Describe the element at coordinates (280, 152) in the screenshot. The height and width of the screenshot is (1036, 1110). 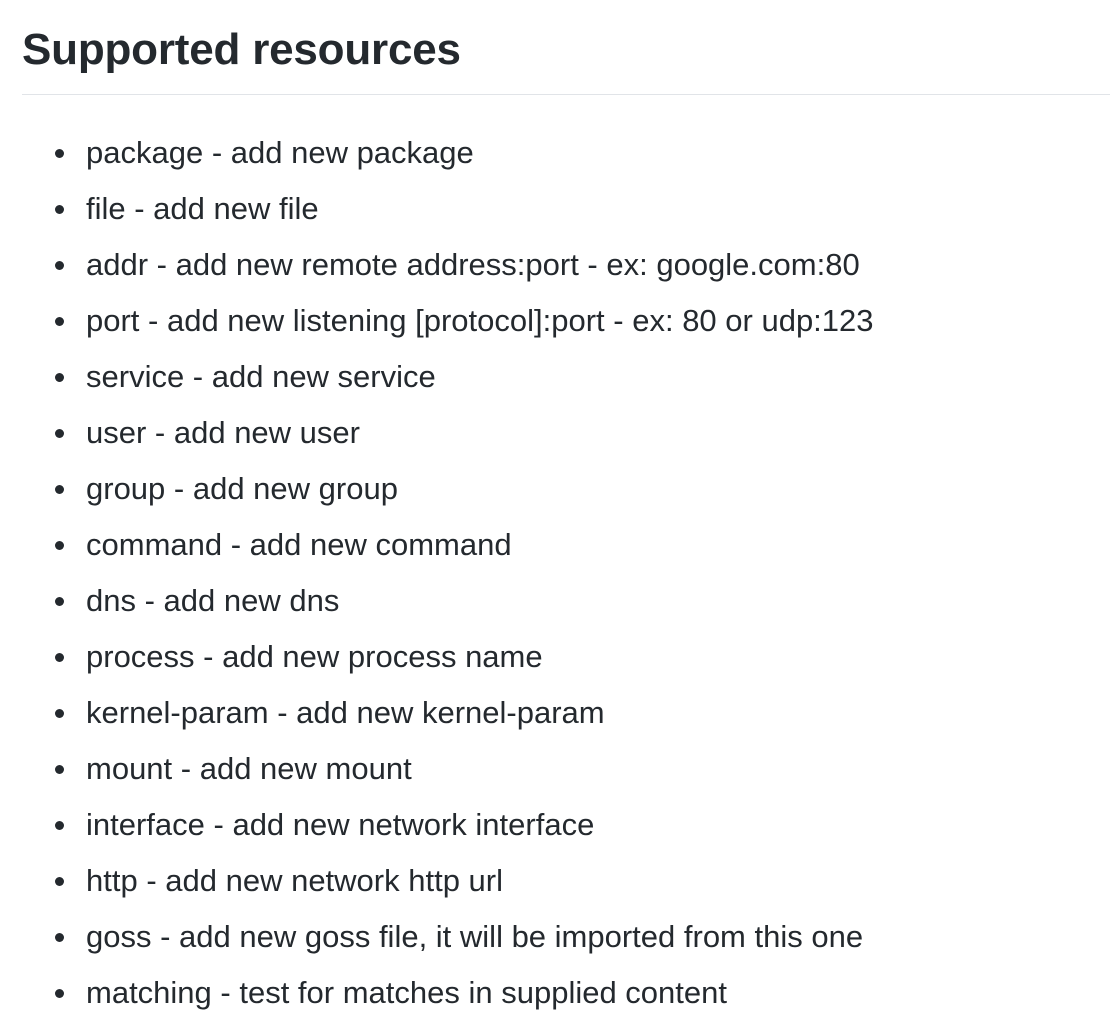
I see `list-item-text: package - add new package` at that location.